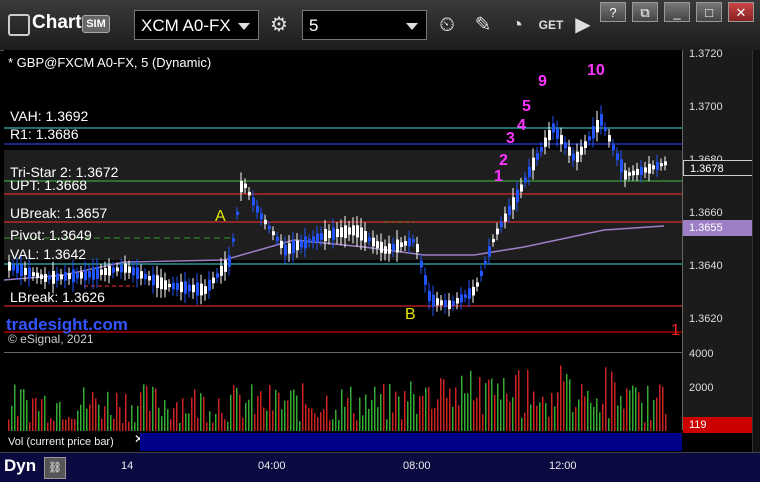 The height and width of the screenshot is (482, 760). I want to click on chart-app-icon, so click(19, 25).